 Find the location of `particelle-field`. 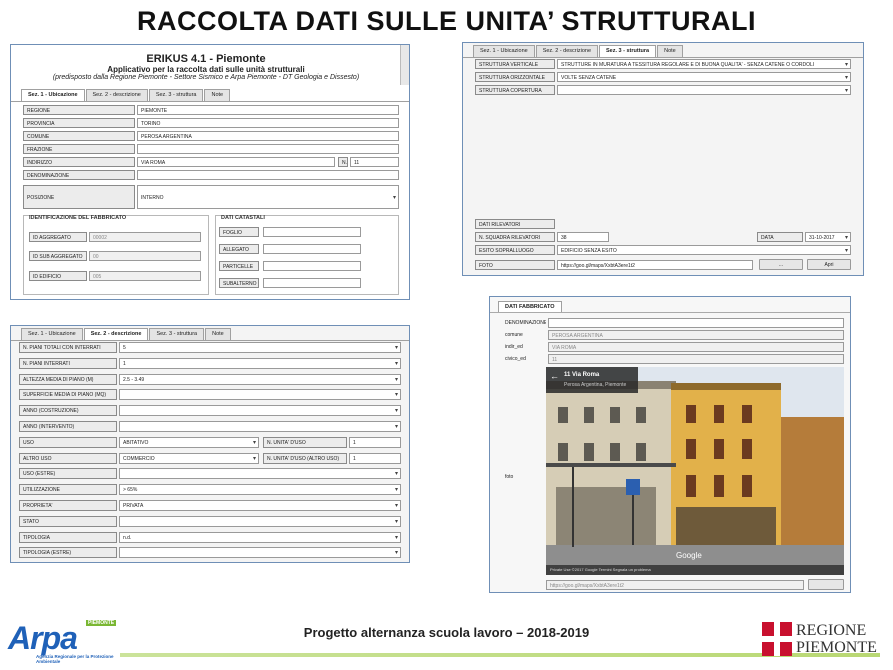

particelle-field is located at coordinates (312, 266).